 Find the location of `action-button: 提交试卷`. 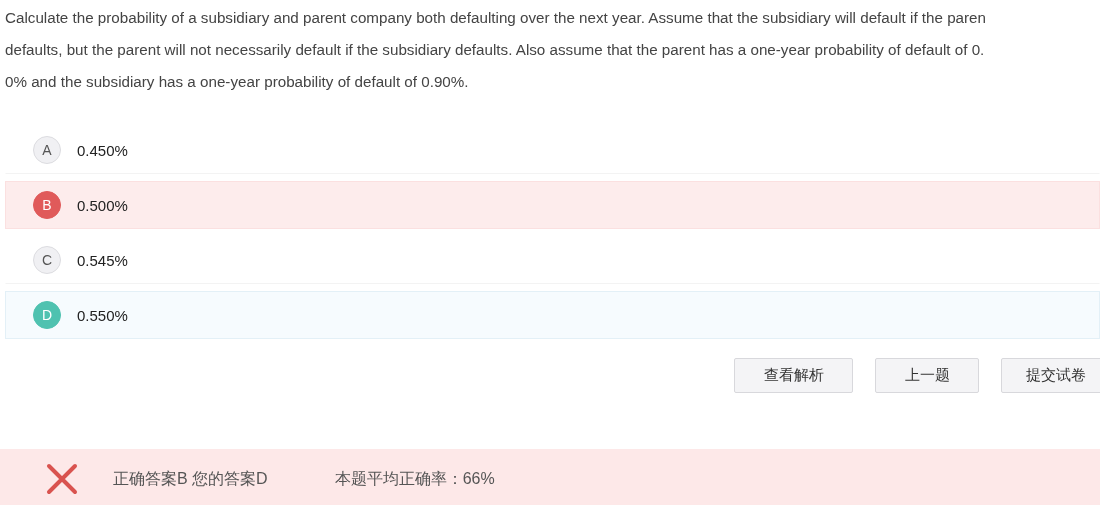

action-button: 提交试卷 is located at coordinates (1050, 375).